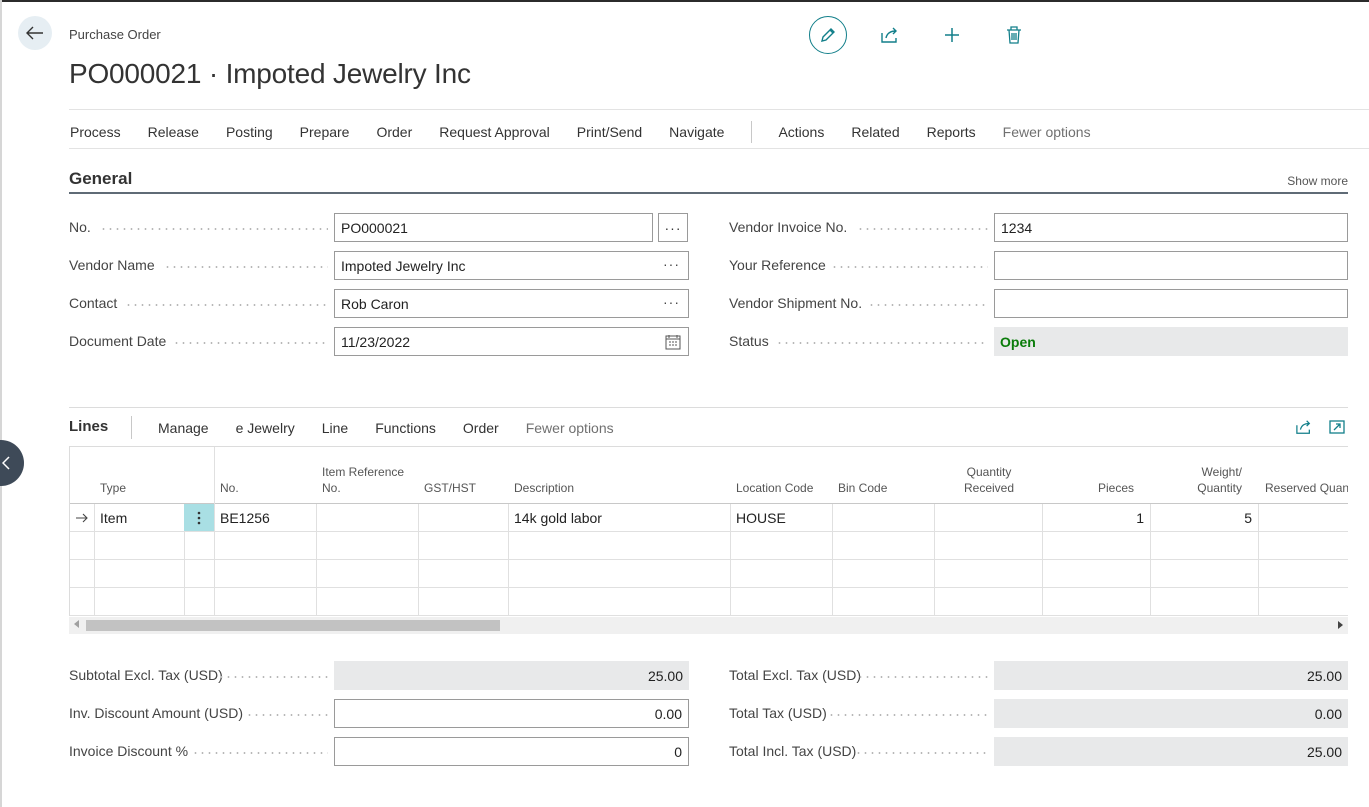  What do you see at coordinates (696, 132) in the screenshot?
I see `menu-navigate: Navigate` at bounding box center [696, 132].